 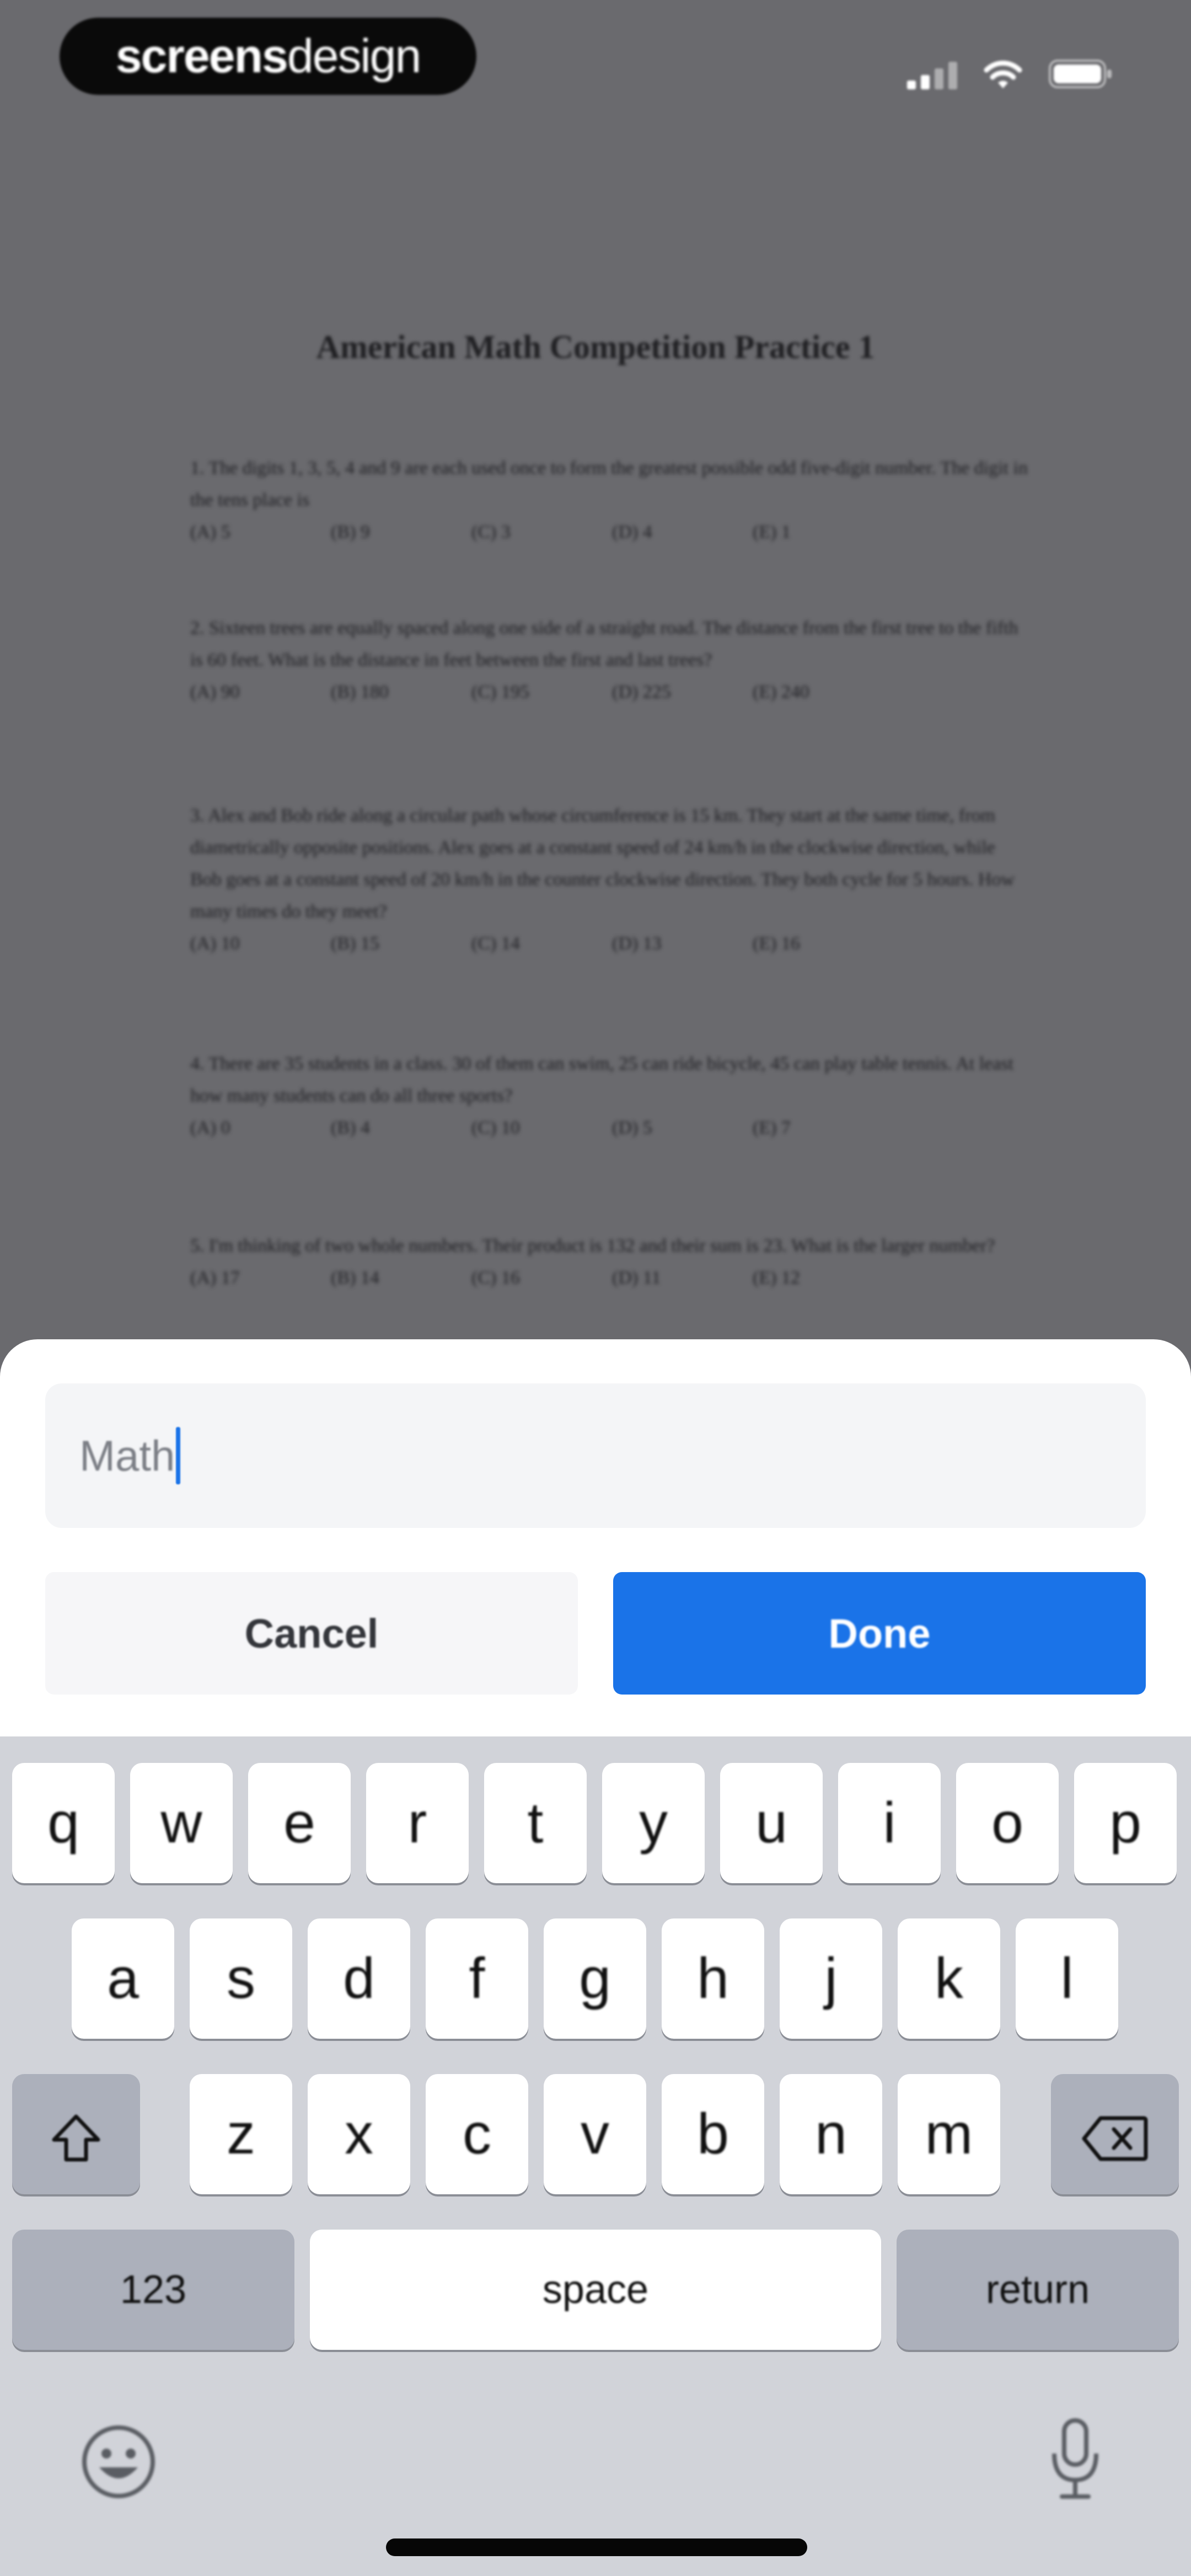 I want to click on key-y: y, so click(x=653, y=1823).